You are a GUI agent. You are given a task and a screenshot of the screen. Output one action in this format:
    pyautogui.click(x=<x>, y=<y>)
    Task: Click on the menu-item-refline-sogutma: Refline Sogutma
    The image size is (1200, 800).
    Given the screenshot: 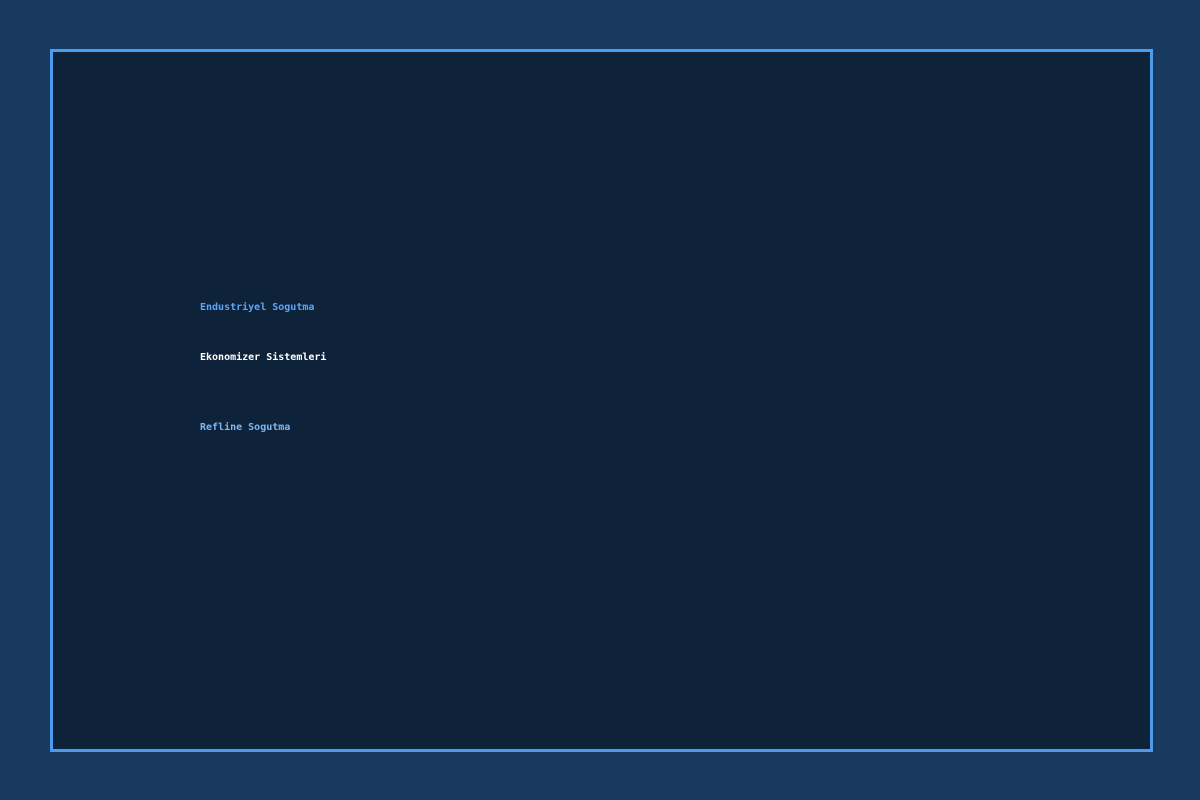 What is the action you would take?
    pyautogui.click(x=245, y=428)
    